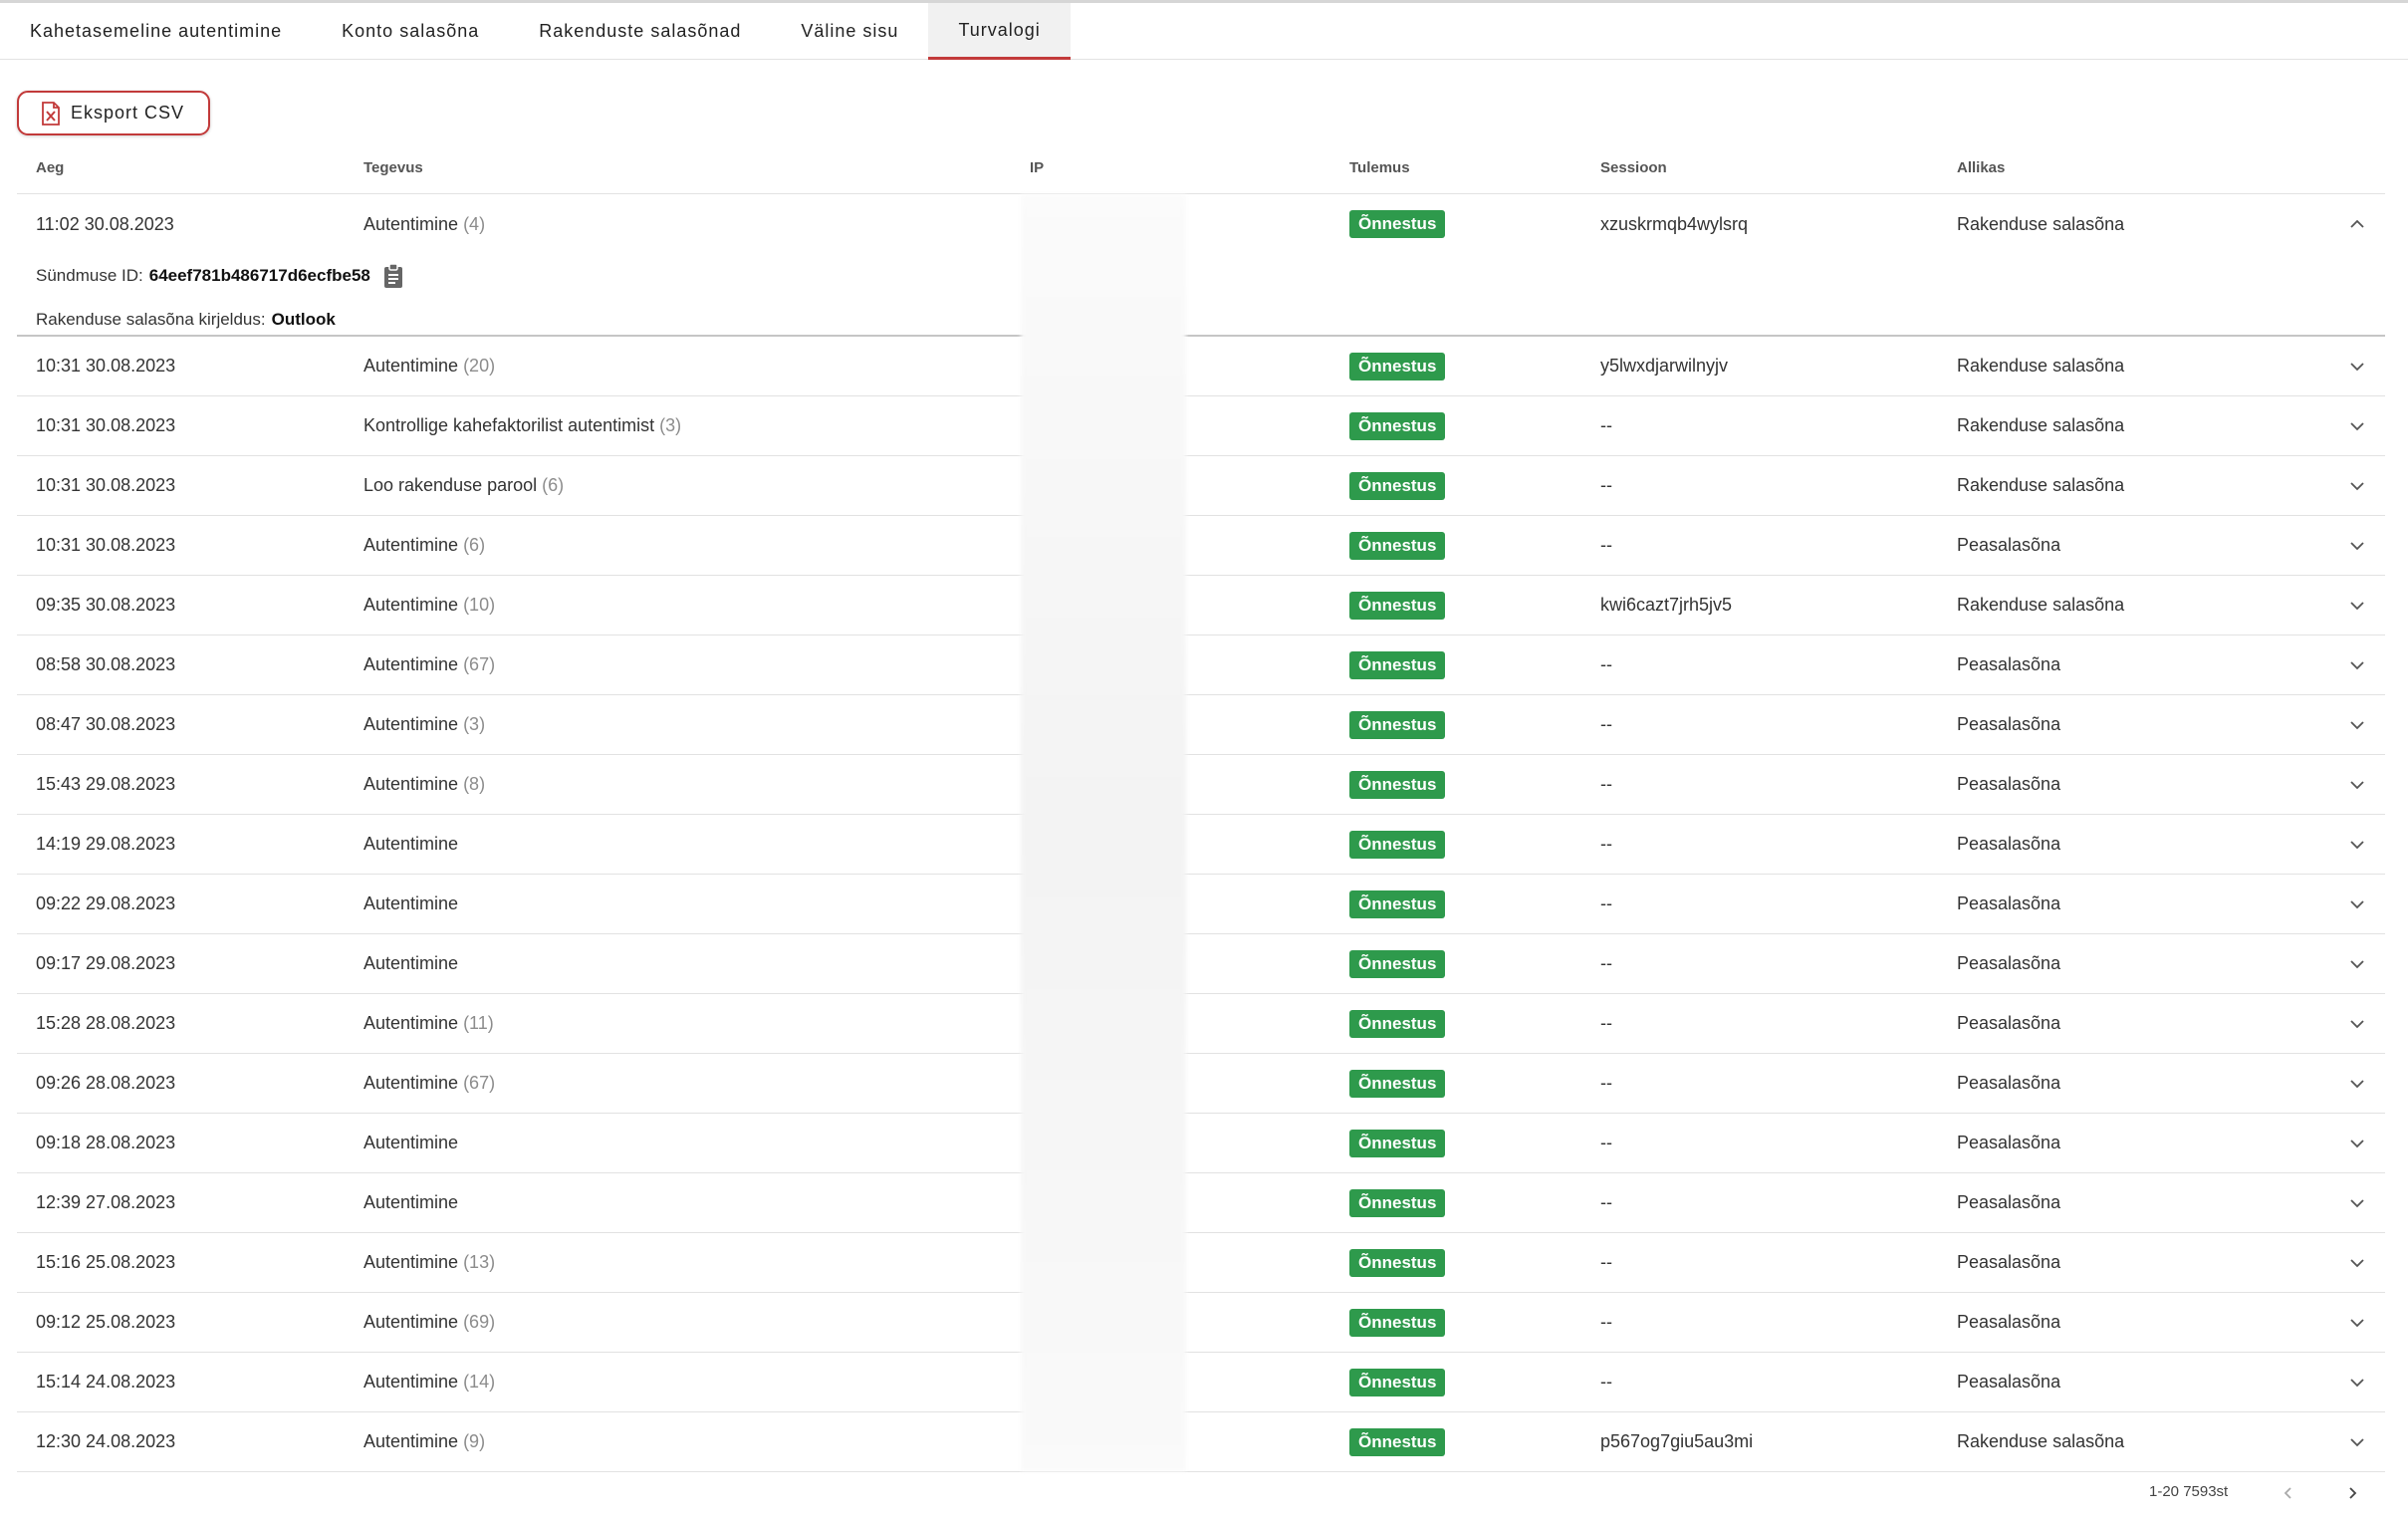 The image size is (2408, 1522). What do you see at coordinates (50, 167) in the screenshot?
I see `column-header-time: Aeg` at bounding box center [50, 167].